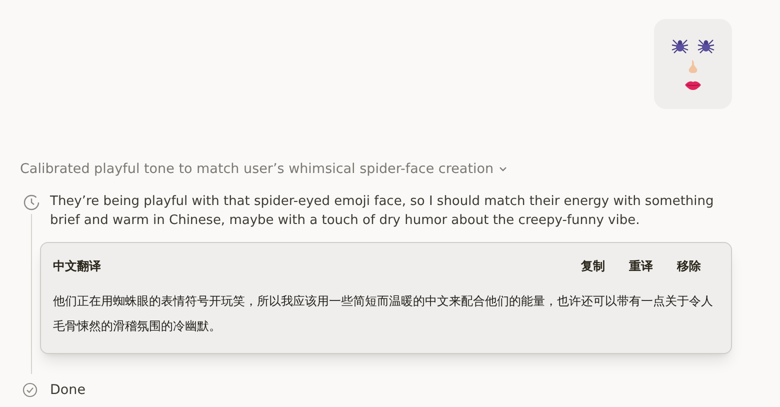 Image resolution: width=780 pixels, height=407 pixels. What do you see at coordinates (689, 266) in the screenshot?
I see `translation-action: 移除` at bounding box center [689, 266].